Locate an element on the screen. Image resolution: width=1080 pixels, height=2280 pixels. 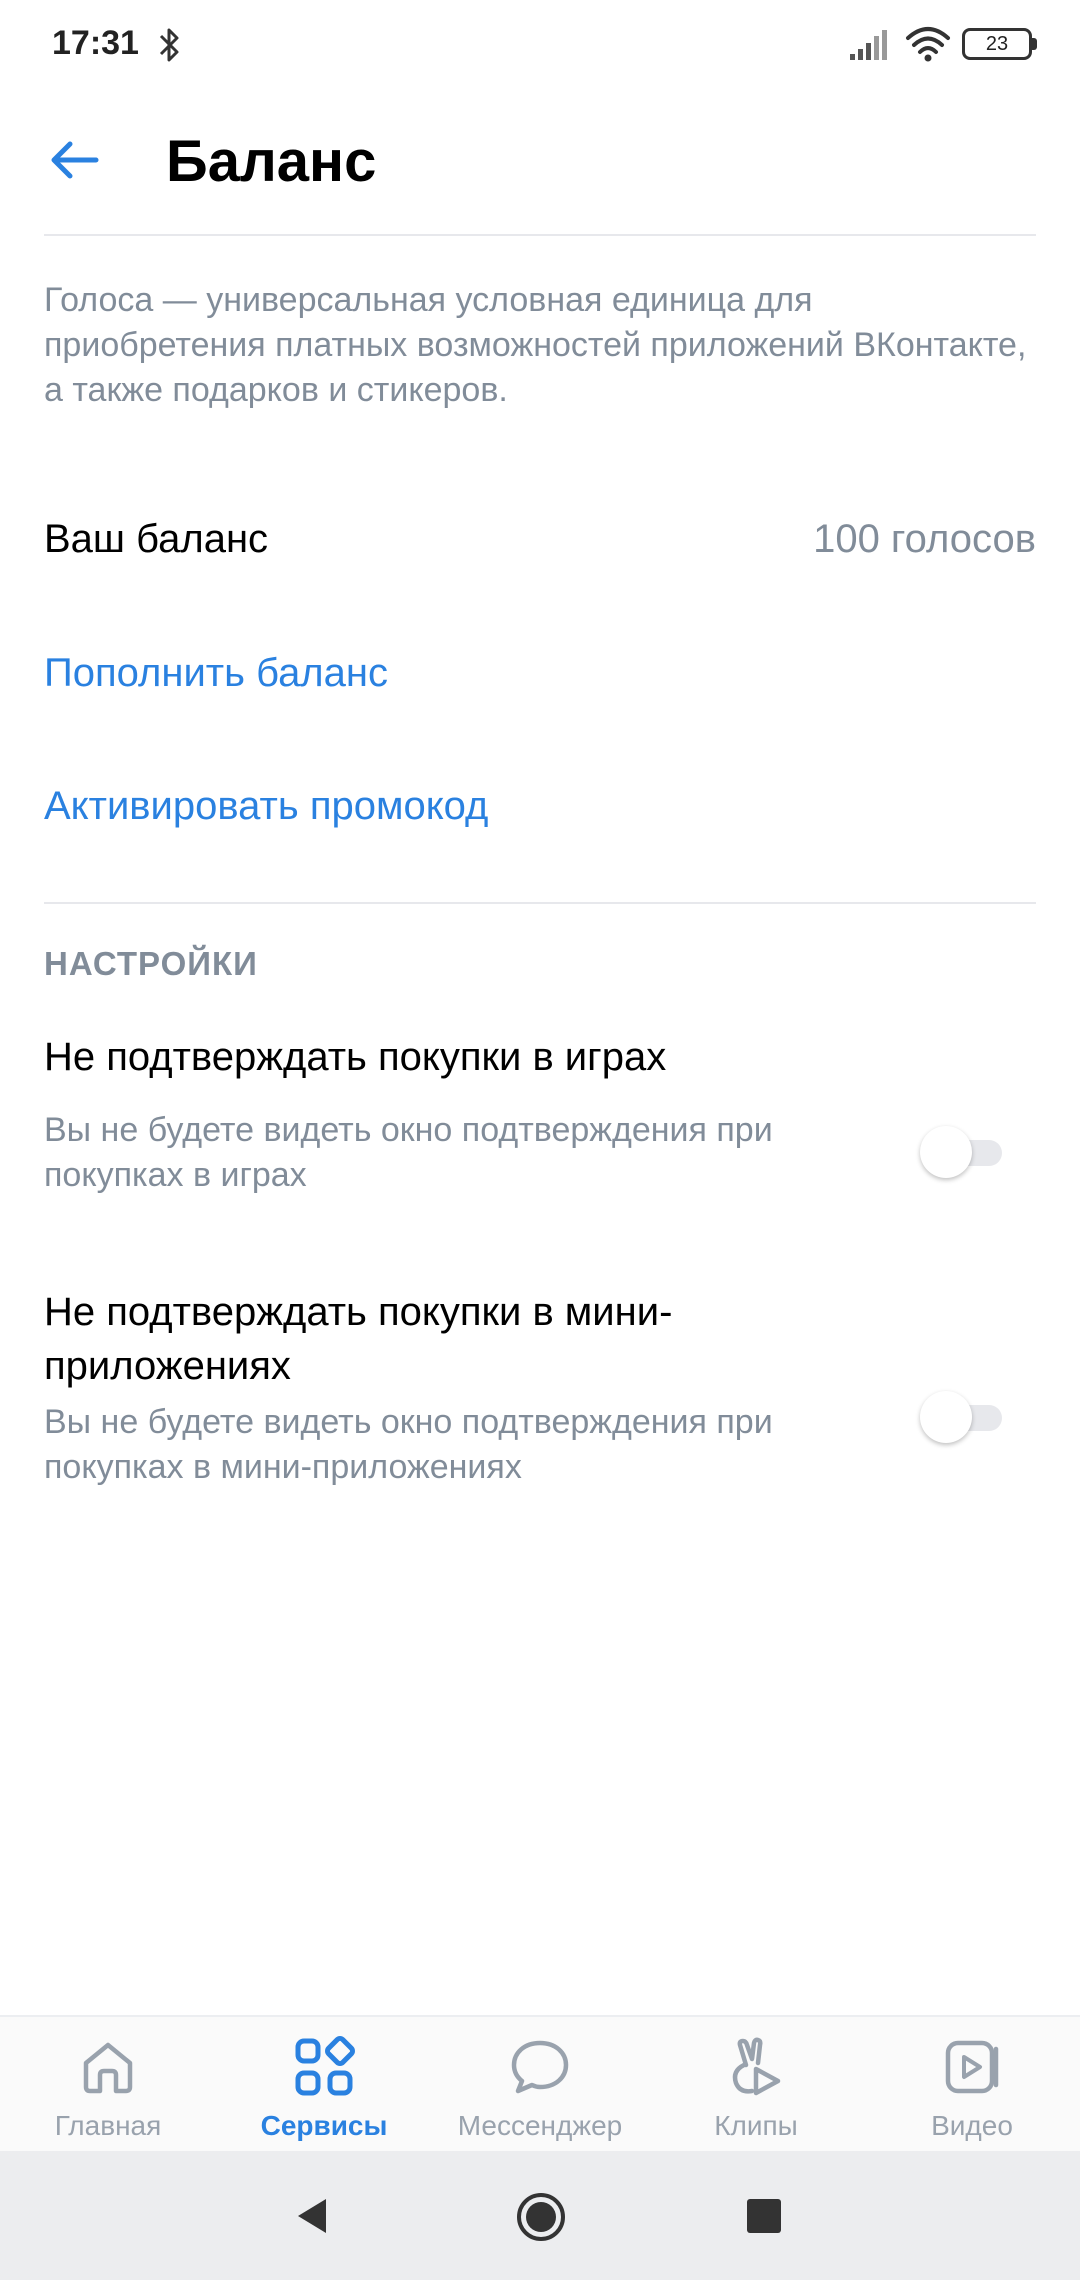
balance-label: Ваш баланс is located at coordinates (156, 539).